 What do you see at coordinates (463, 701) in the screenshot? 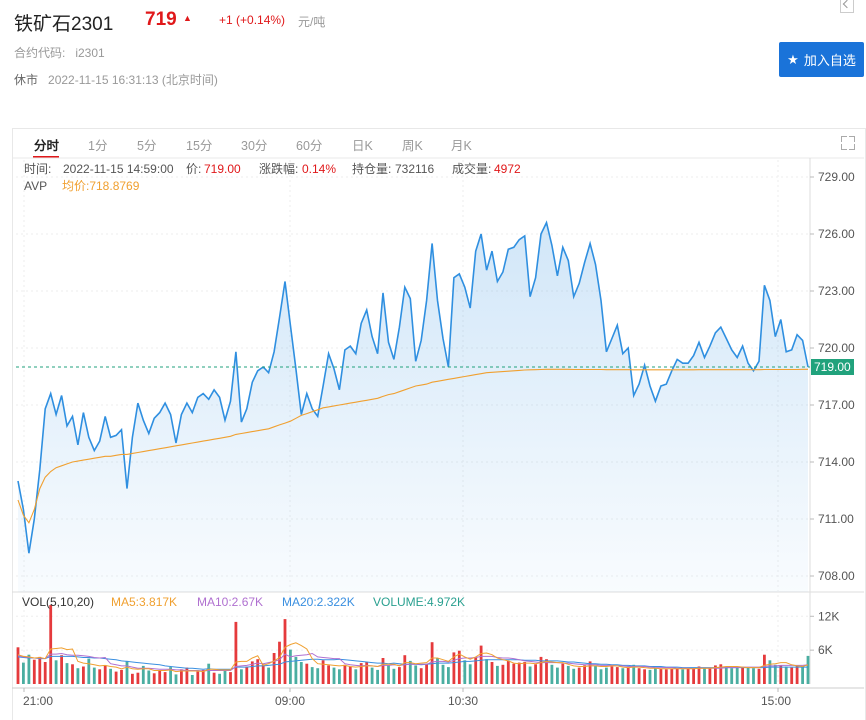
I see `x-tick-label: 10:30` at bounding box center [463, 701].